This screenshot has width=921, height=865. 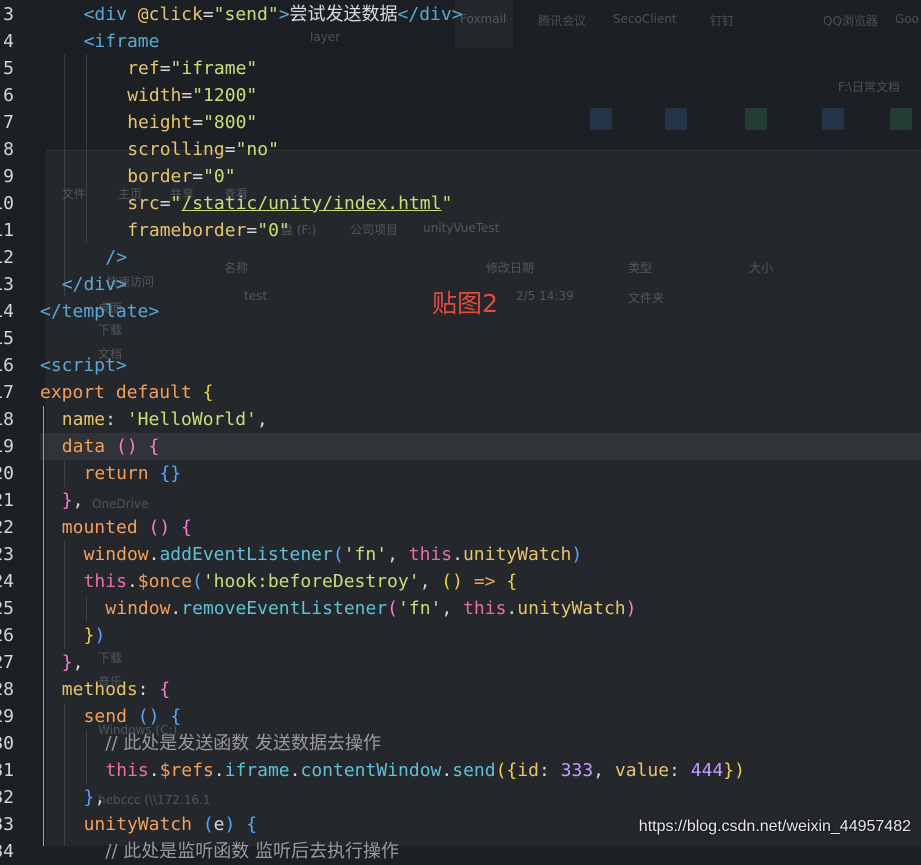 I want to click on line-number: 3, so click(x=8, y=14).